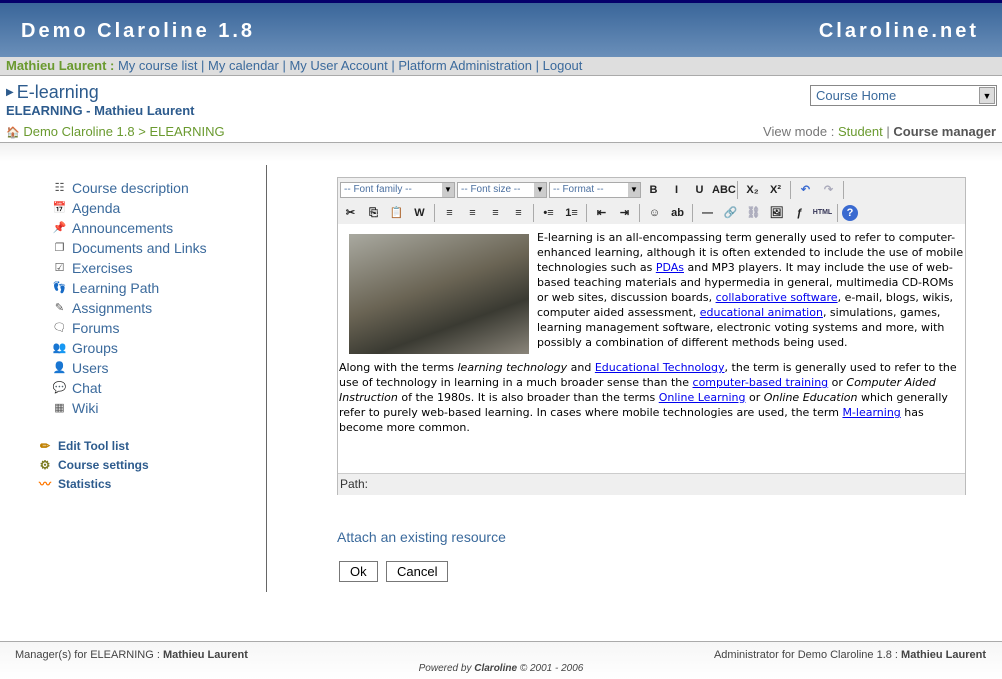  Describe the element at coordinates (850, 212) in the screenshot. I see `toolbar-button-btn26-icon: ?` at that location.